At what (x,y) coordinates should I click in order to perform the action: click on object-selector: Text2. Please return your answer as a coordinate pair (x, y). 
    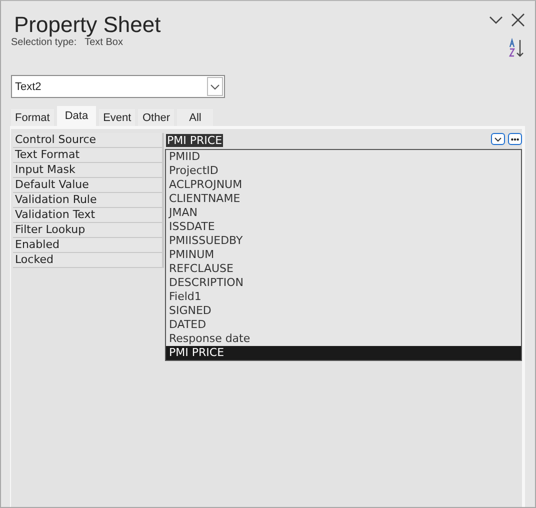
    Looking at the image, I should click on (118, 86).